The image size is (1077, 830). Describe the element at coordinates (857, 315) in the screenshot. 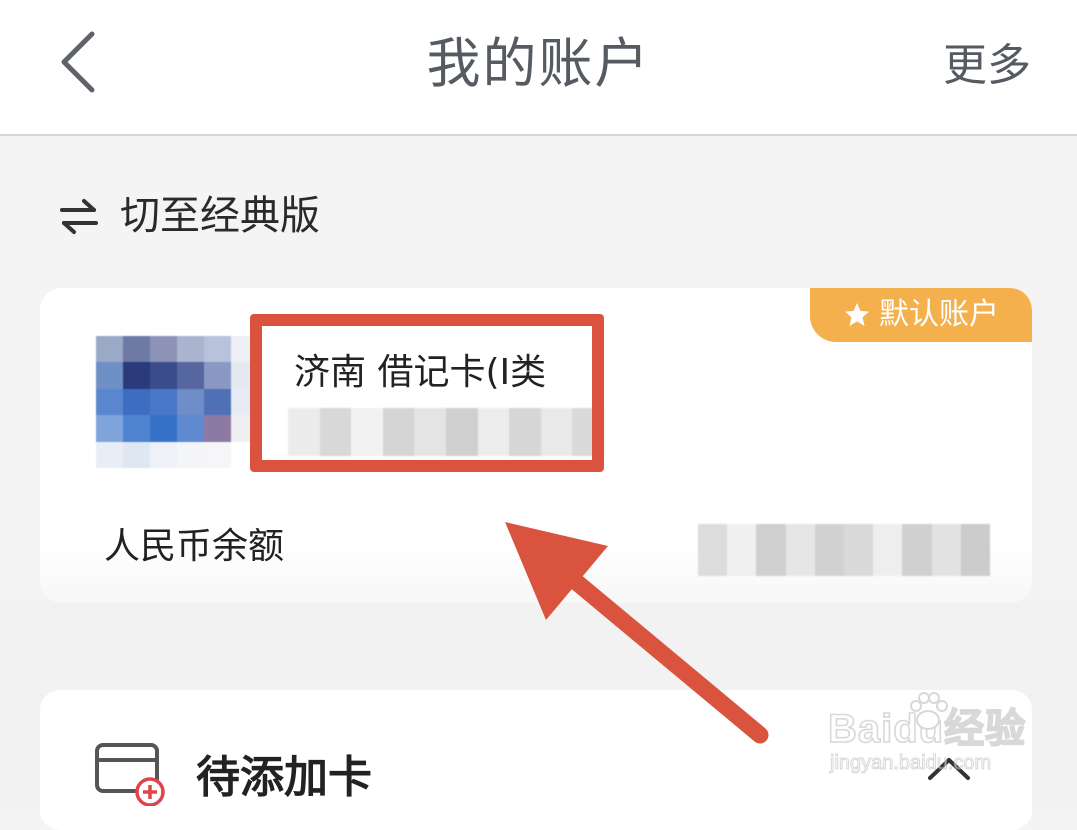

I see `star-icon` at that location.